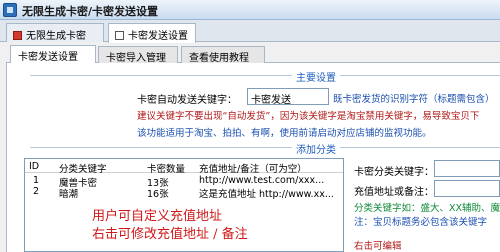 The height and width of the screenshot is (252, 500). I want to click on col-id: ID, so click(34, 166).